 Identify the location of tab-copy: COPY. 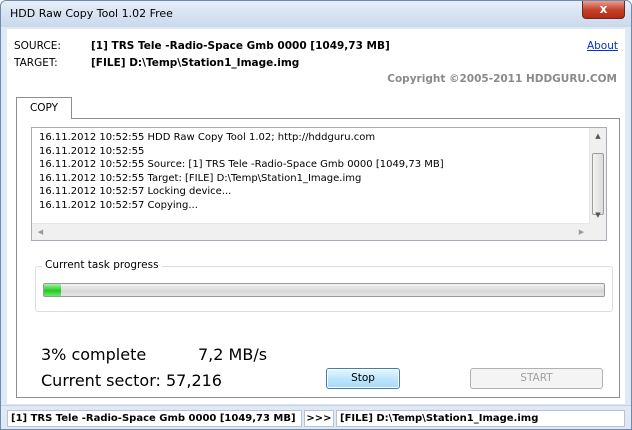
(44, 108).